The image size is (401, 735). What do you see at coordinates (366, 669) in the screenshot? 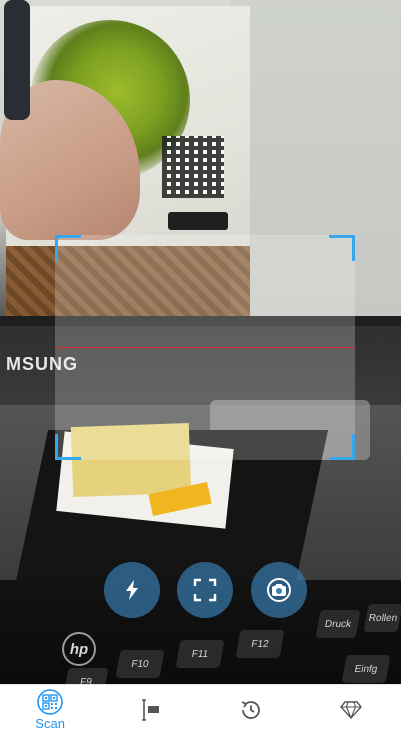
I see `key-einfg: Einfg` at bounding box center [366, 669].